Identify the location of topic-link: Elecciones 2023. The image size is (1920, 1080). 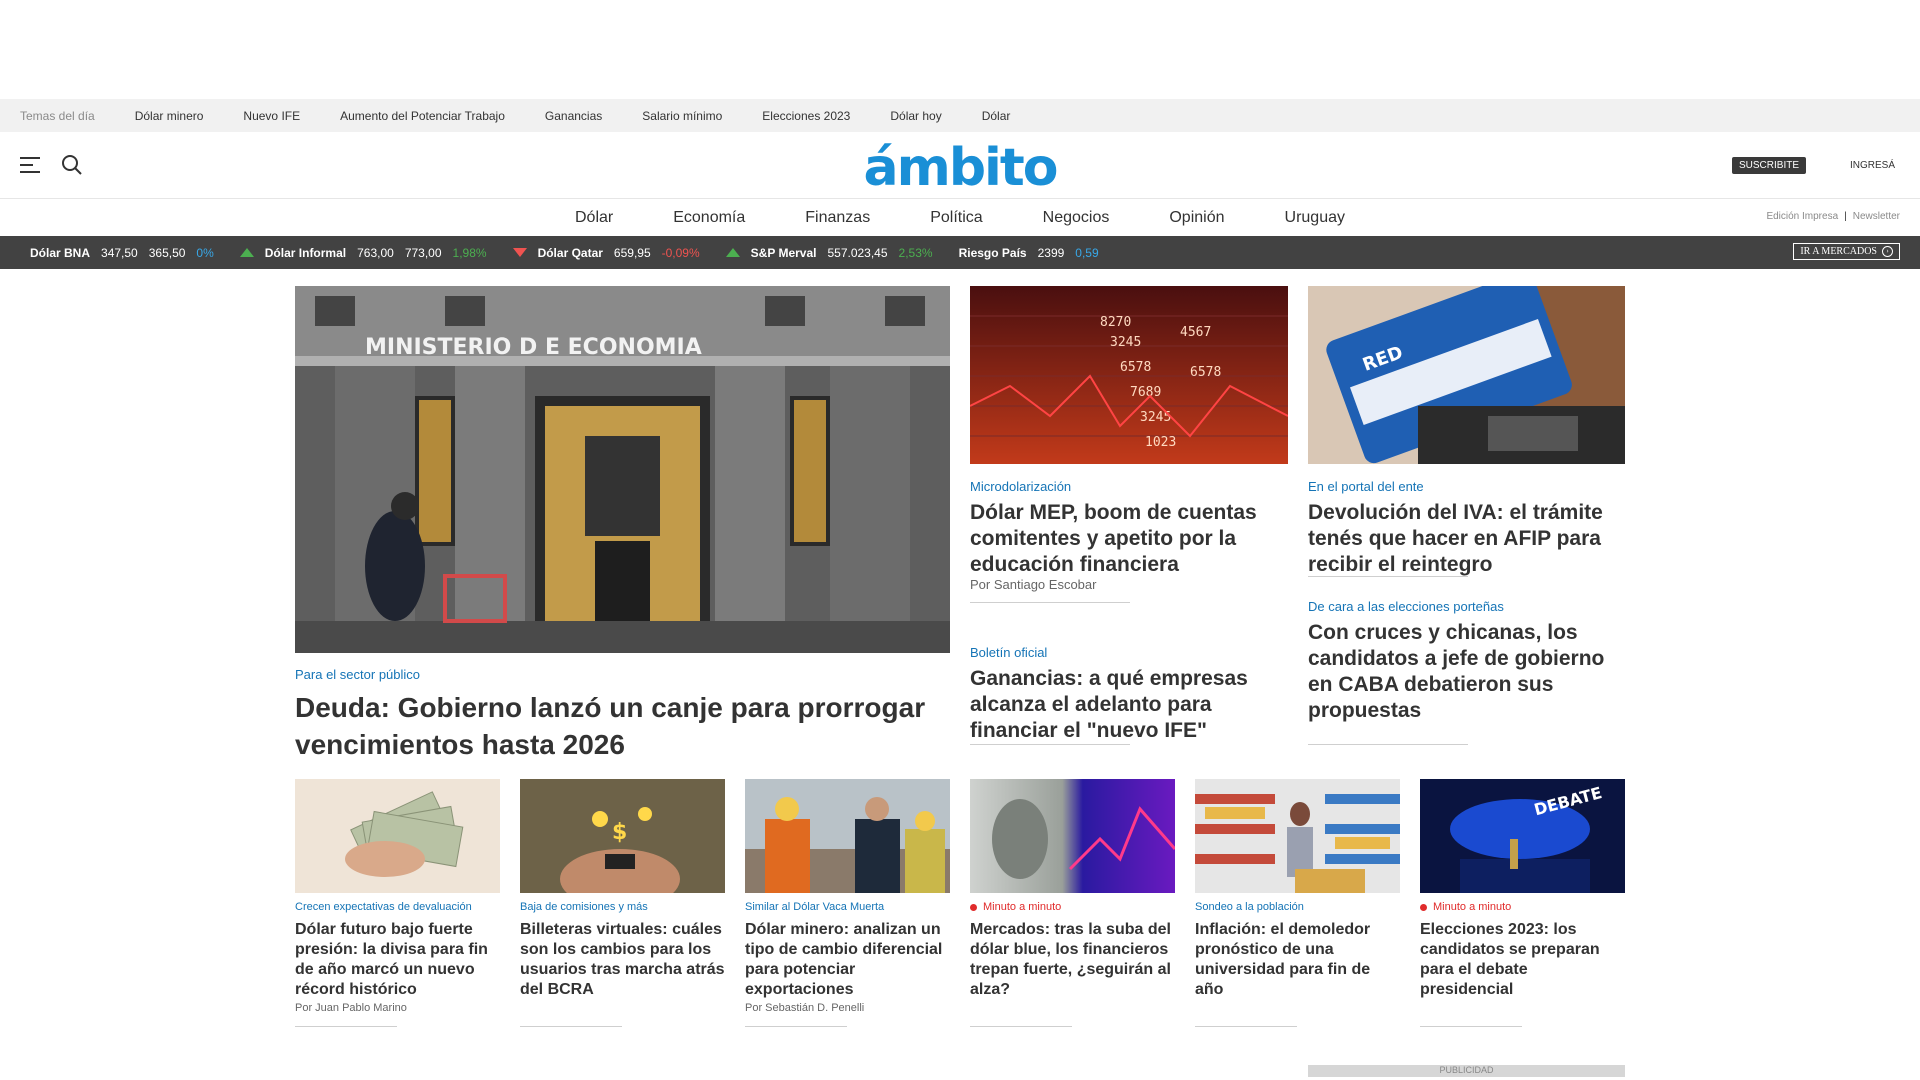
(806, 116).